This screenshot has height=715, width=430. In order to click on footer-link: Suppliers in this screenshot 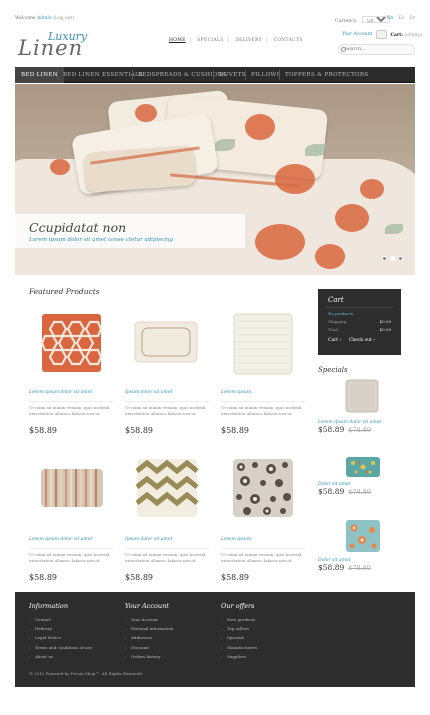, I will do `click(239, 656)`.